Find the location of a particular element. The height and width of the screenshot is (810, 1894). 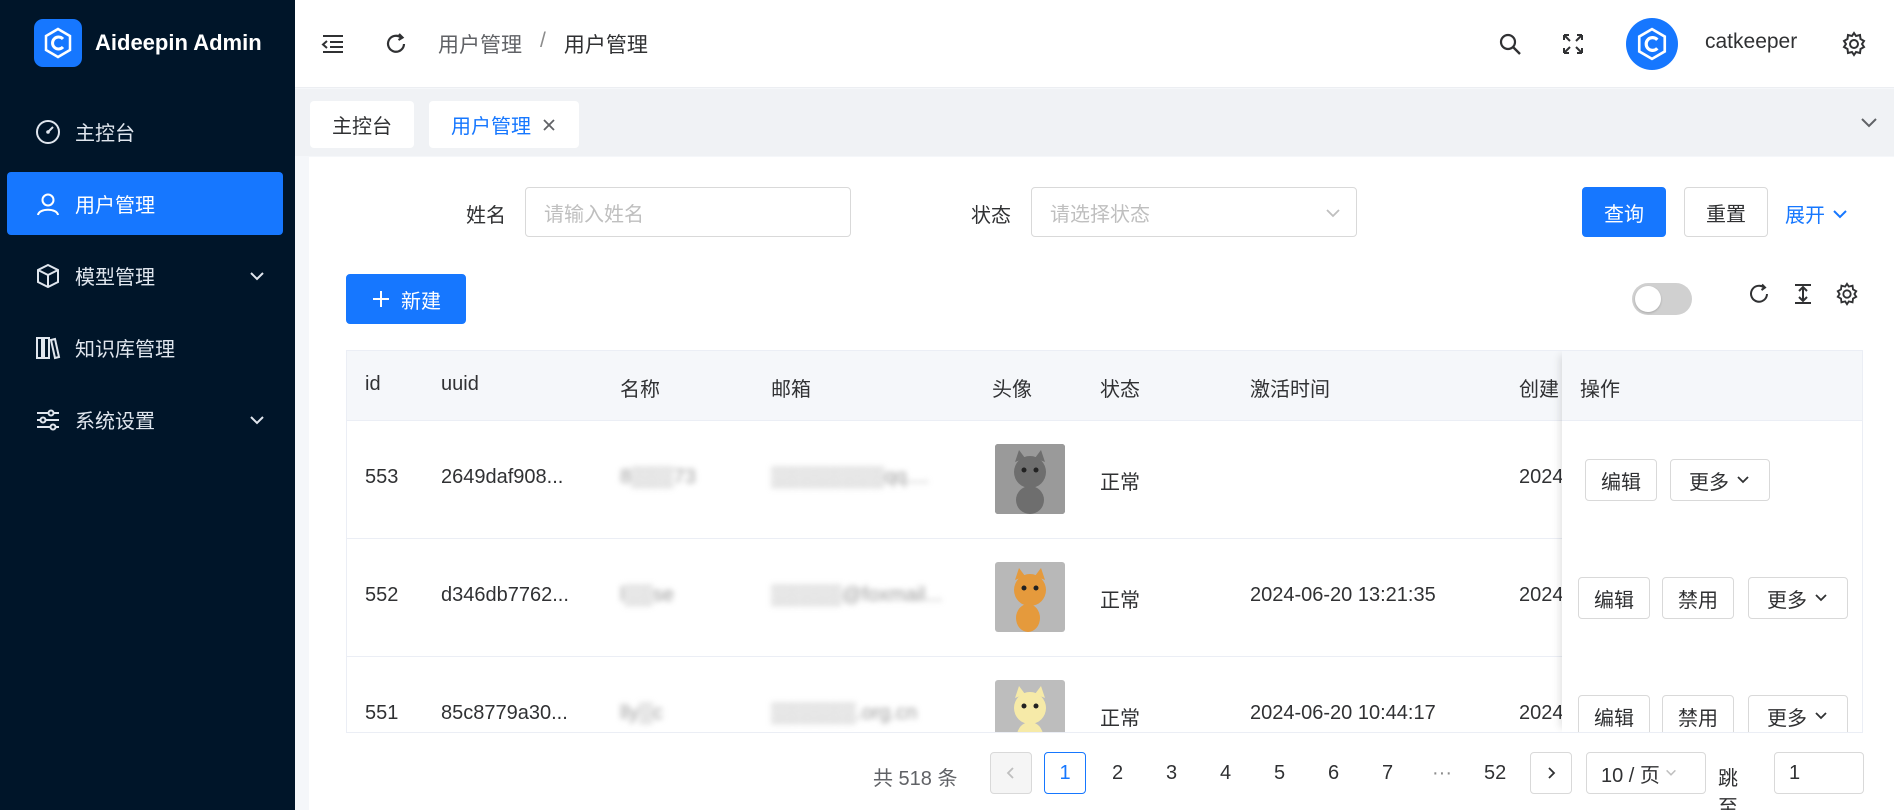

tabs-bar: 主控台 用户管理 is located at coordinates (1094, 122).